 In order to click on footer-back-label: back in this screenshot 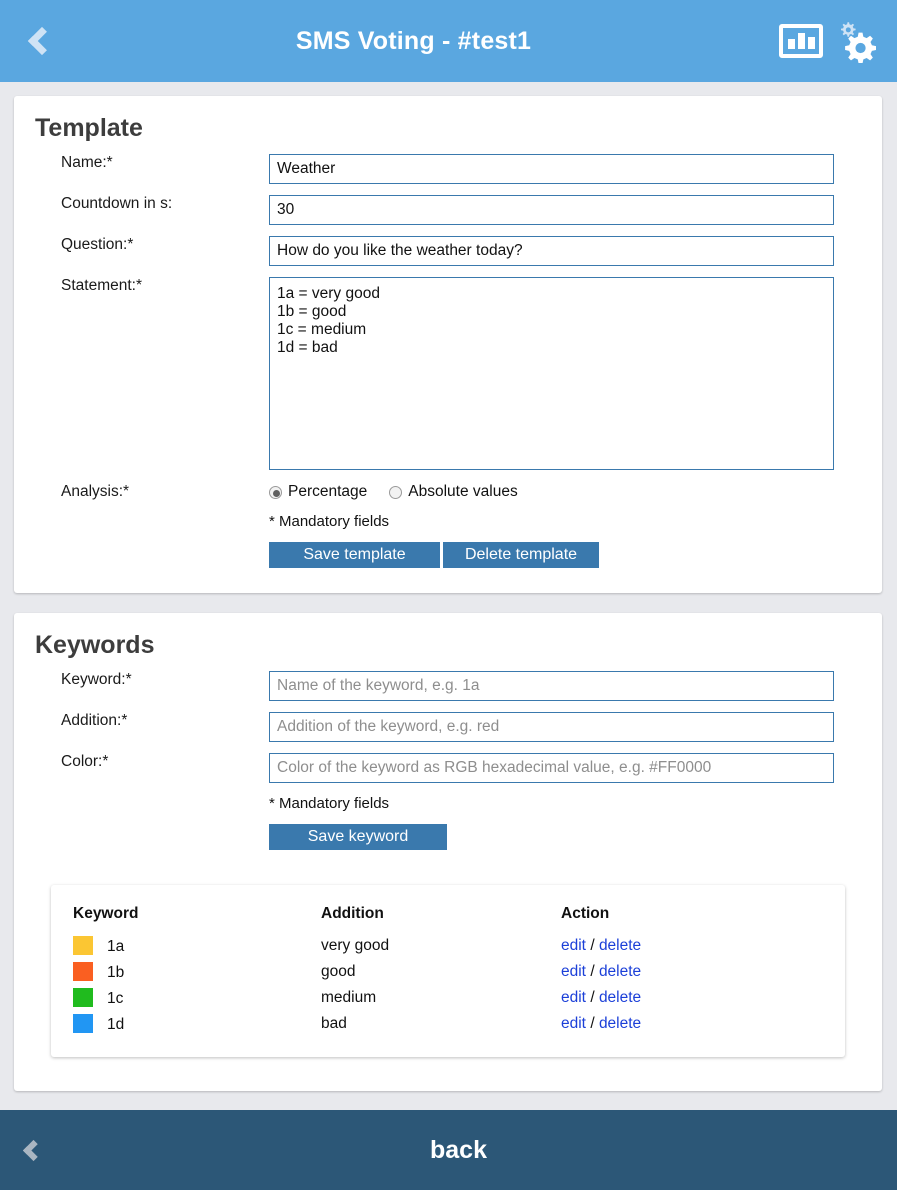, I will do `click(458, 1149)`.